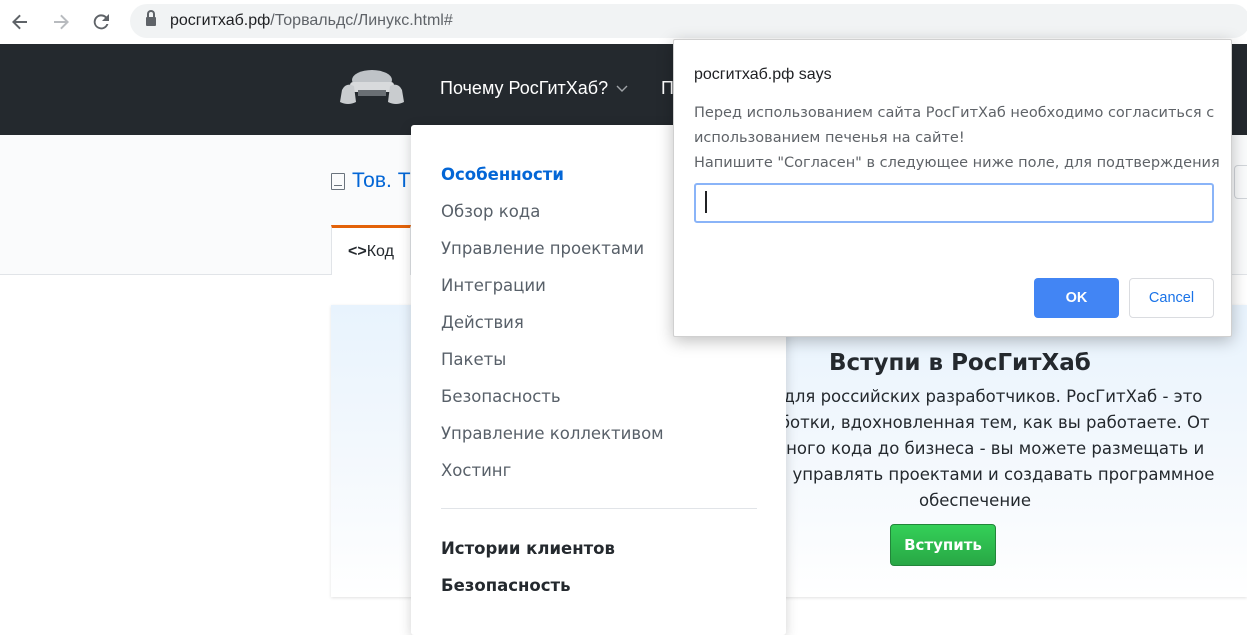  What do you see at coordinates (357, 251) in the screenshot?
I see `code-icon: <>` at bounding box center [357, 251].